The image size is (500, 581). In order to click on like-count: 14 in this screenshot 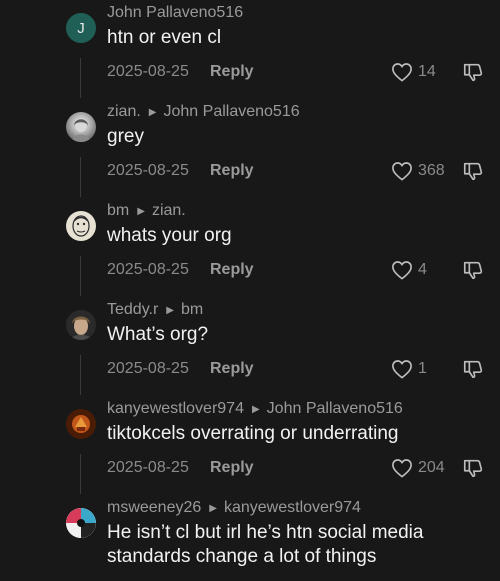, I will do `click(427, 71)`.